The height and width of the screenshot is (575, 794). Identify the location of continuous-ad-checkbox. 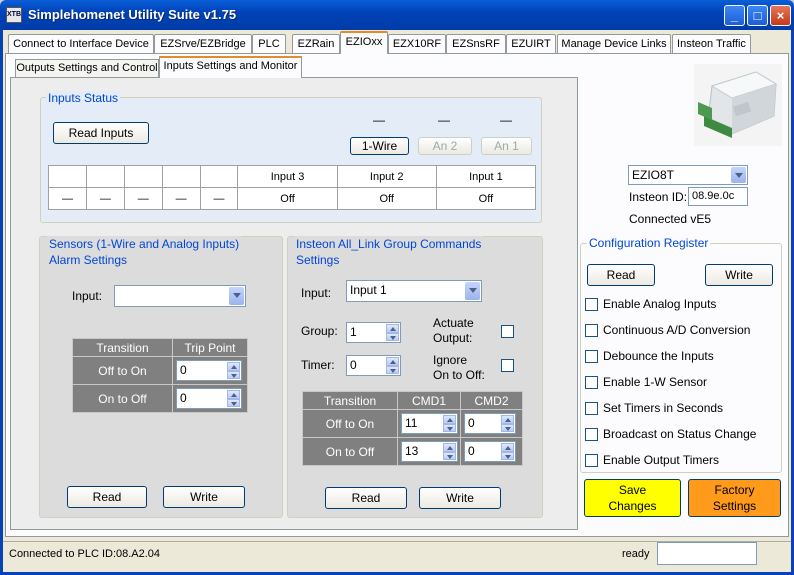
(591, 330).